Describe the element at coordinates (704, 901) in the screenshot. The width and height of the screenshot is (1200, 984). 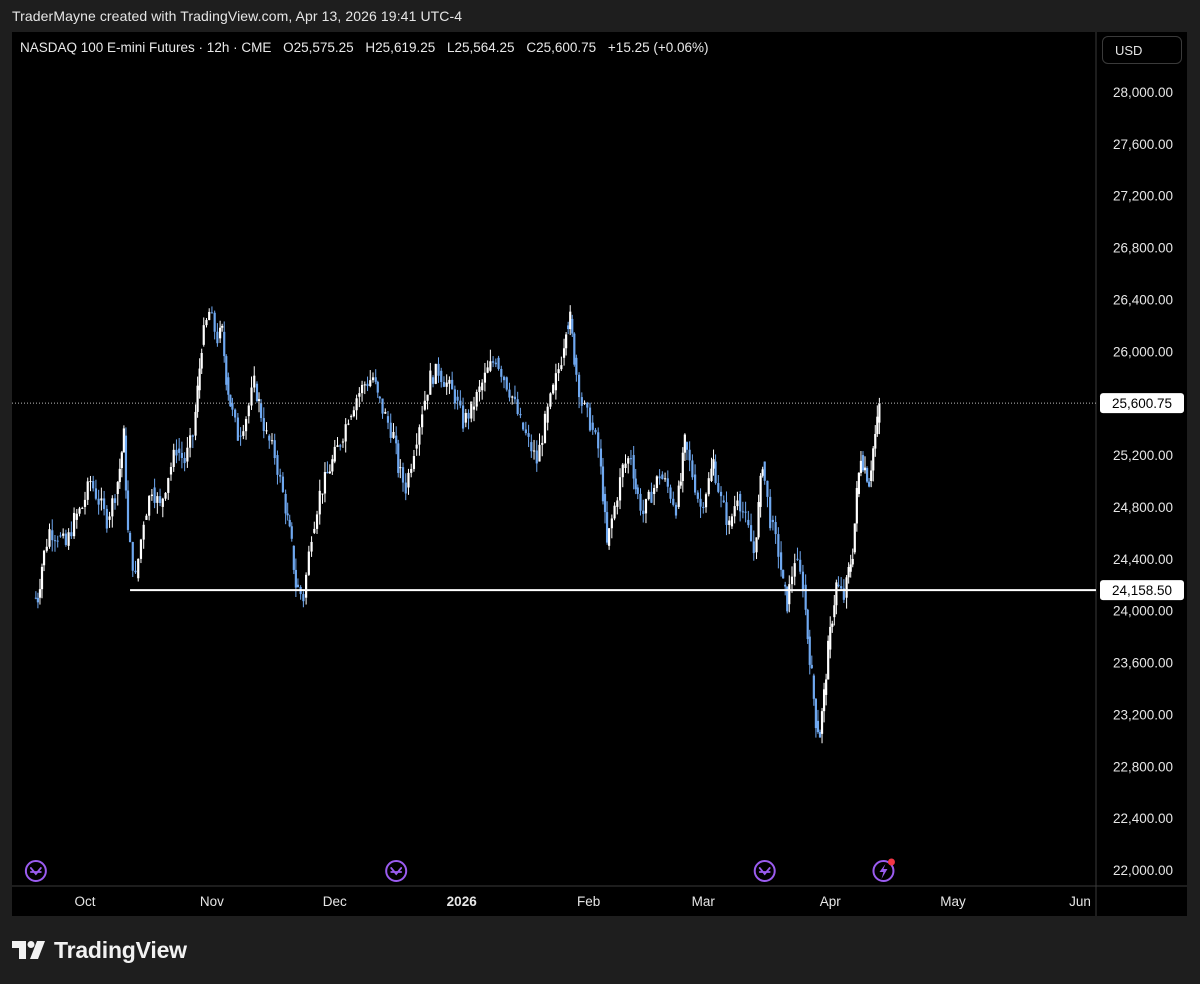
I see `x-tick-label: Mar` at that location.